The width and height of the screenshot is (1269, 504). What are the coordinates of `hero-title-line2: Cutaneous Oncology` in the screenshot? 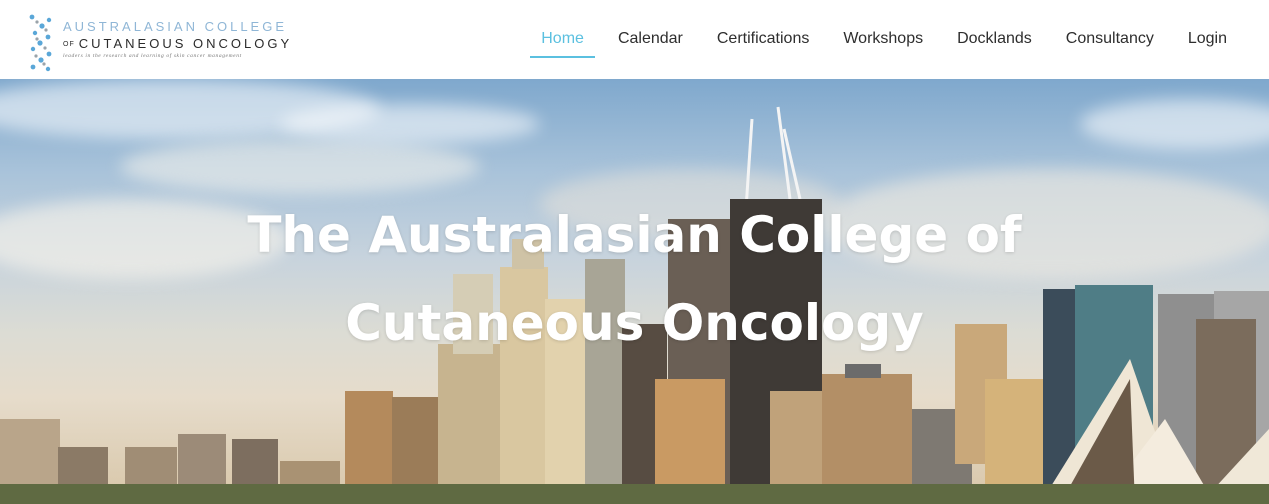 It's located at (634, 323).